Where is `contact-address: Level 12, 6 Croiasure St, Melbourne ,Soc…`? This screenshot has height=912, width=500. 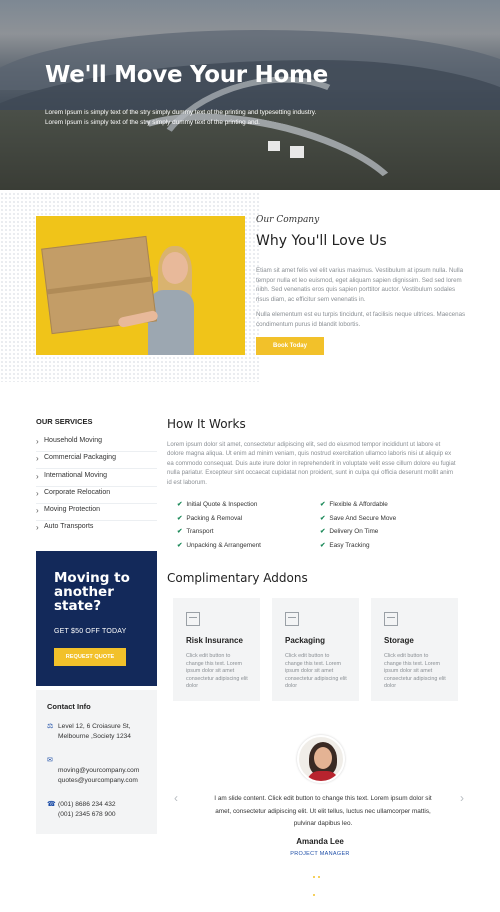 contact-address: Level 12, 6 Croiasure St, Melbourne ,Soc… is located at coordinates (94, 732).